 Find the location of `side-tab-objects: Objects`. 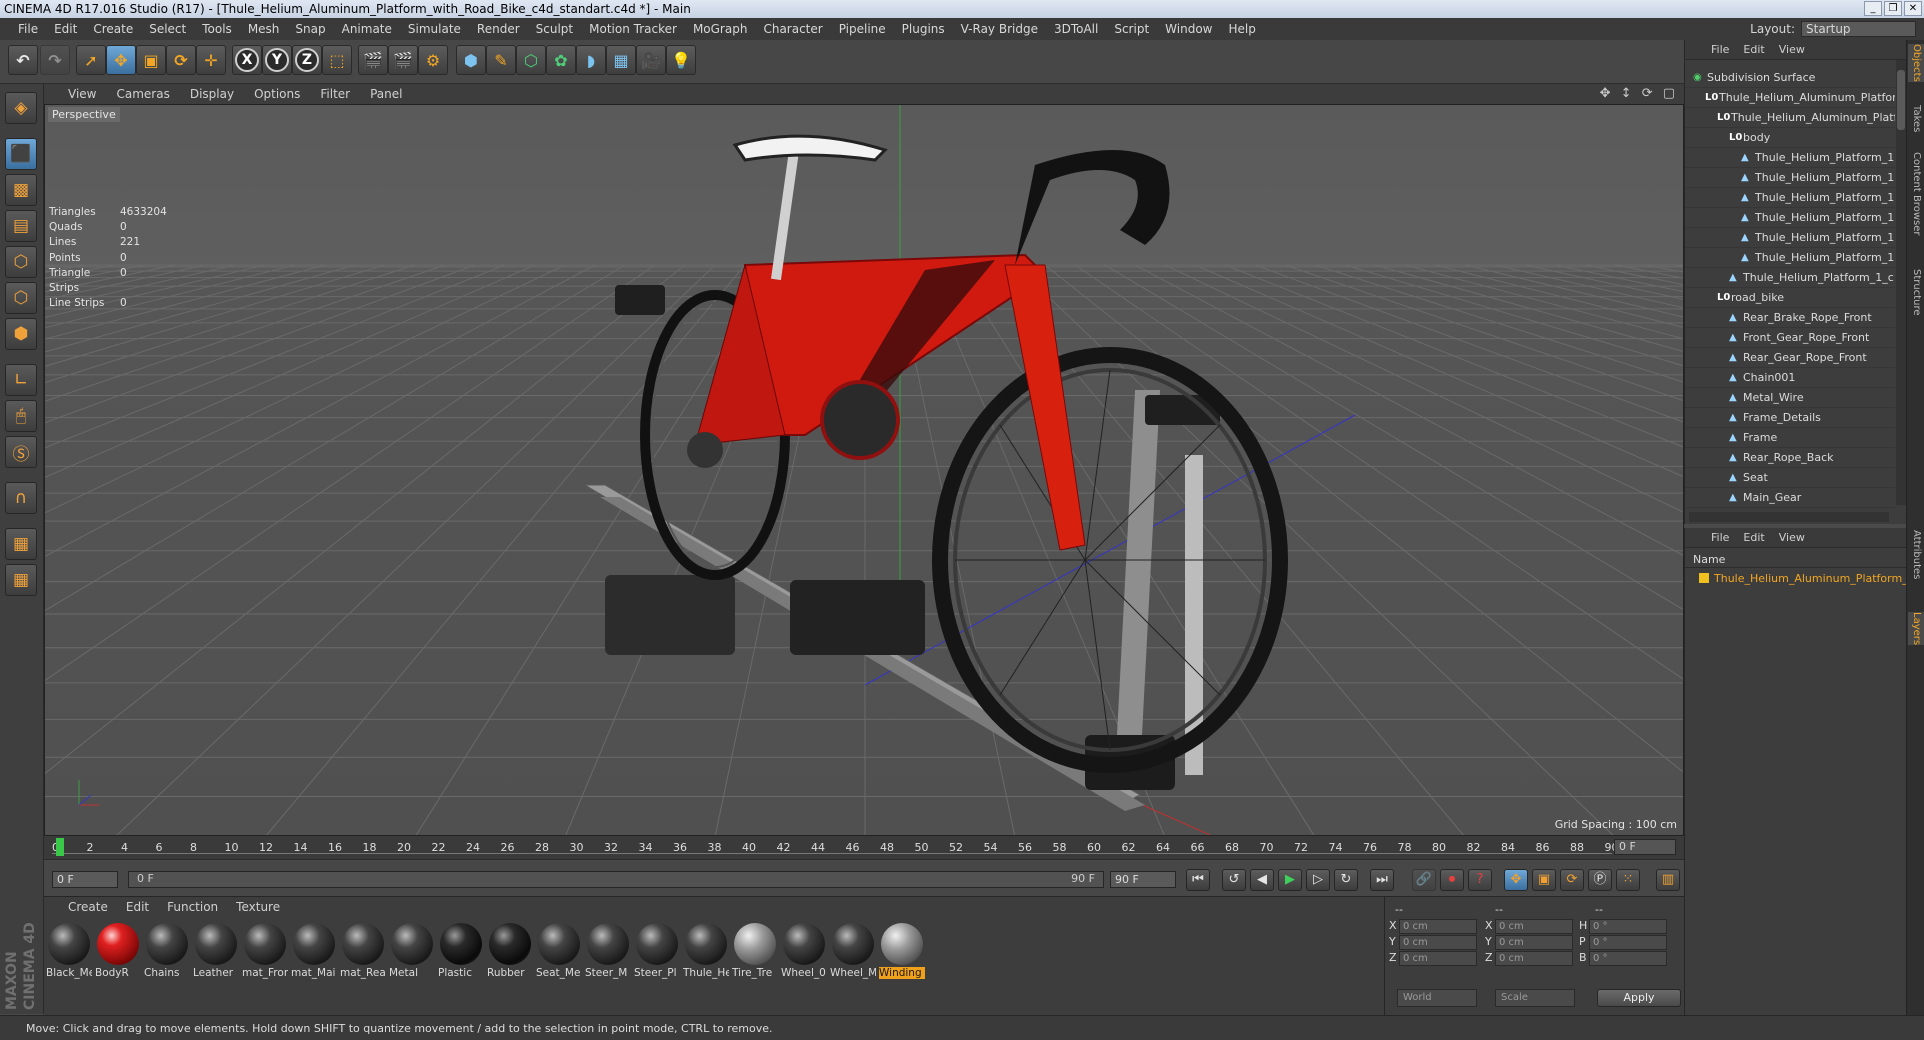

side-tab-objects: Objects is located at coordinates (1916, 63).